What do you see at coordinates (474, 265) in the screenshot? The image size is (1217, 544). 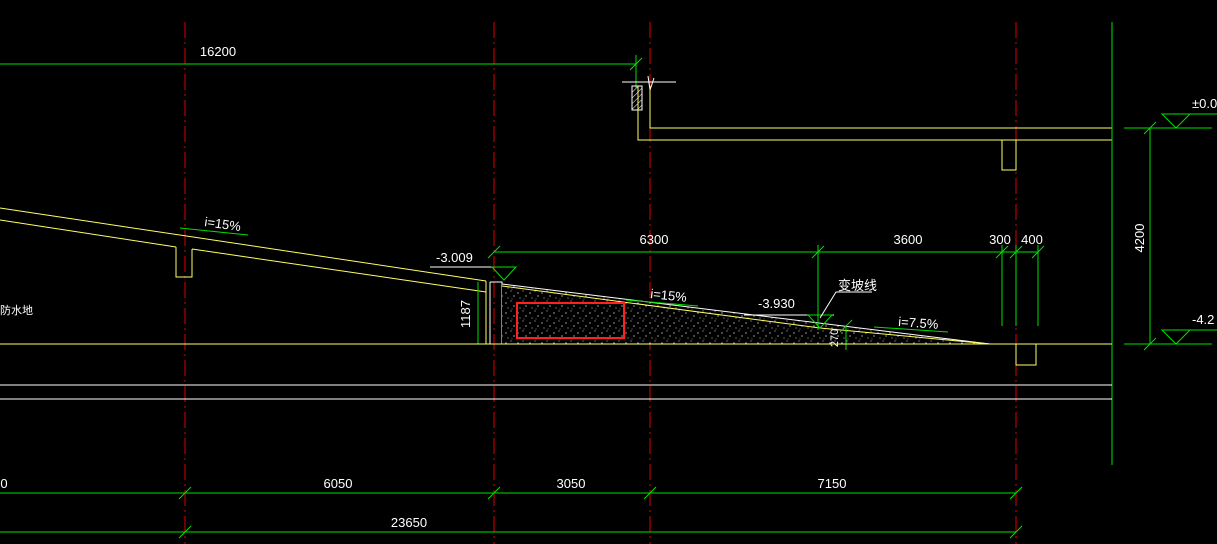 I see `ramp-start-elev: -3.009` at bounding box center [474, 265].